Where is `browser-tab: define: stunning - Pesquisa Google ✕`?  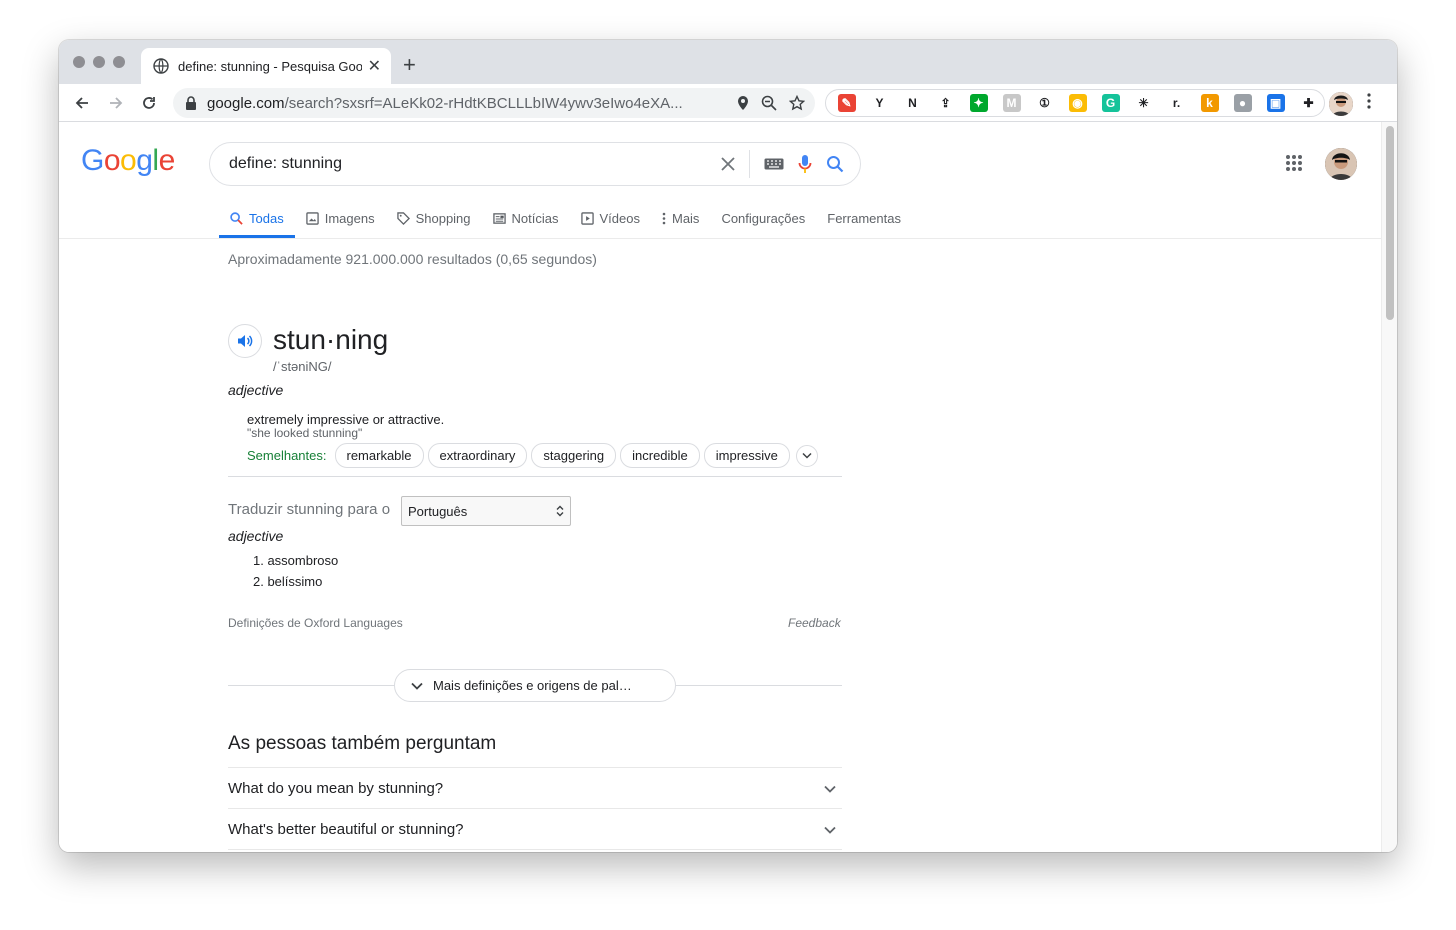
browser-tab: define: stunning - Pesquisa Google ✕ is located at coordinates (266, 66).